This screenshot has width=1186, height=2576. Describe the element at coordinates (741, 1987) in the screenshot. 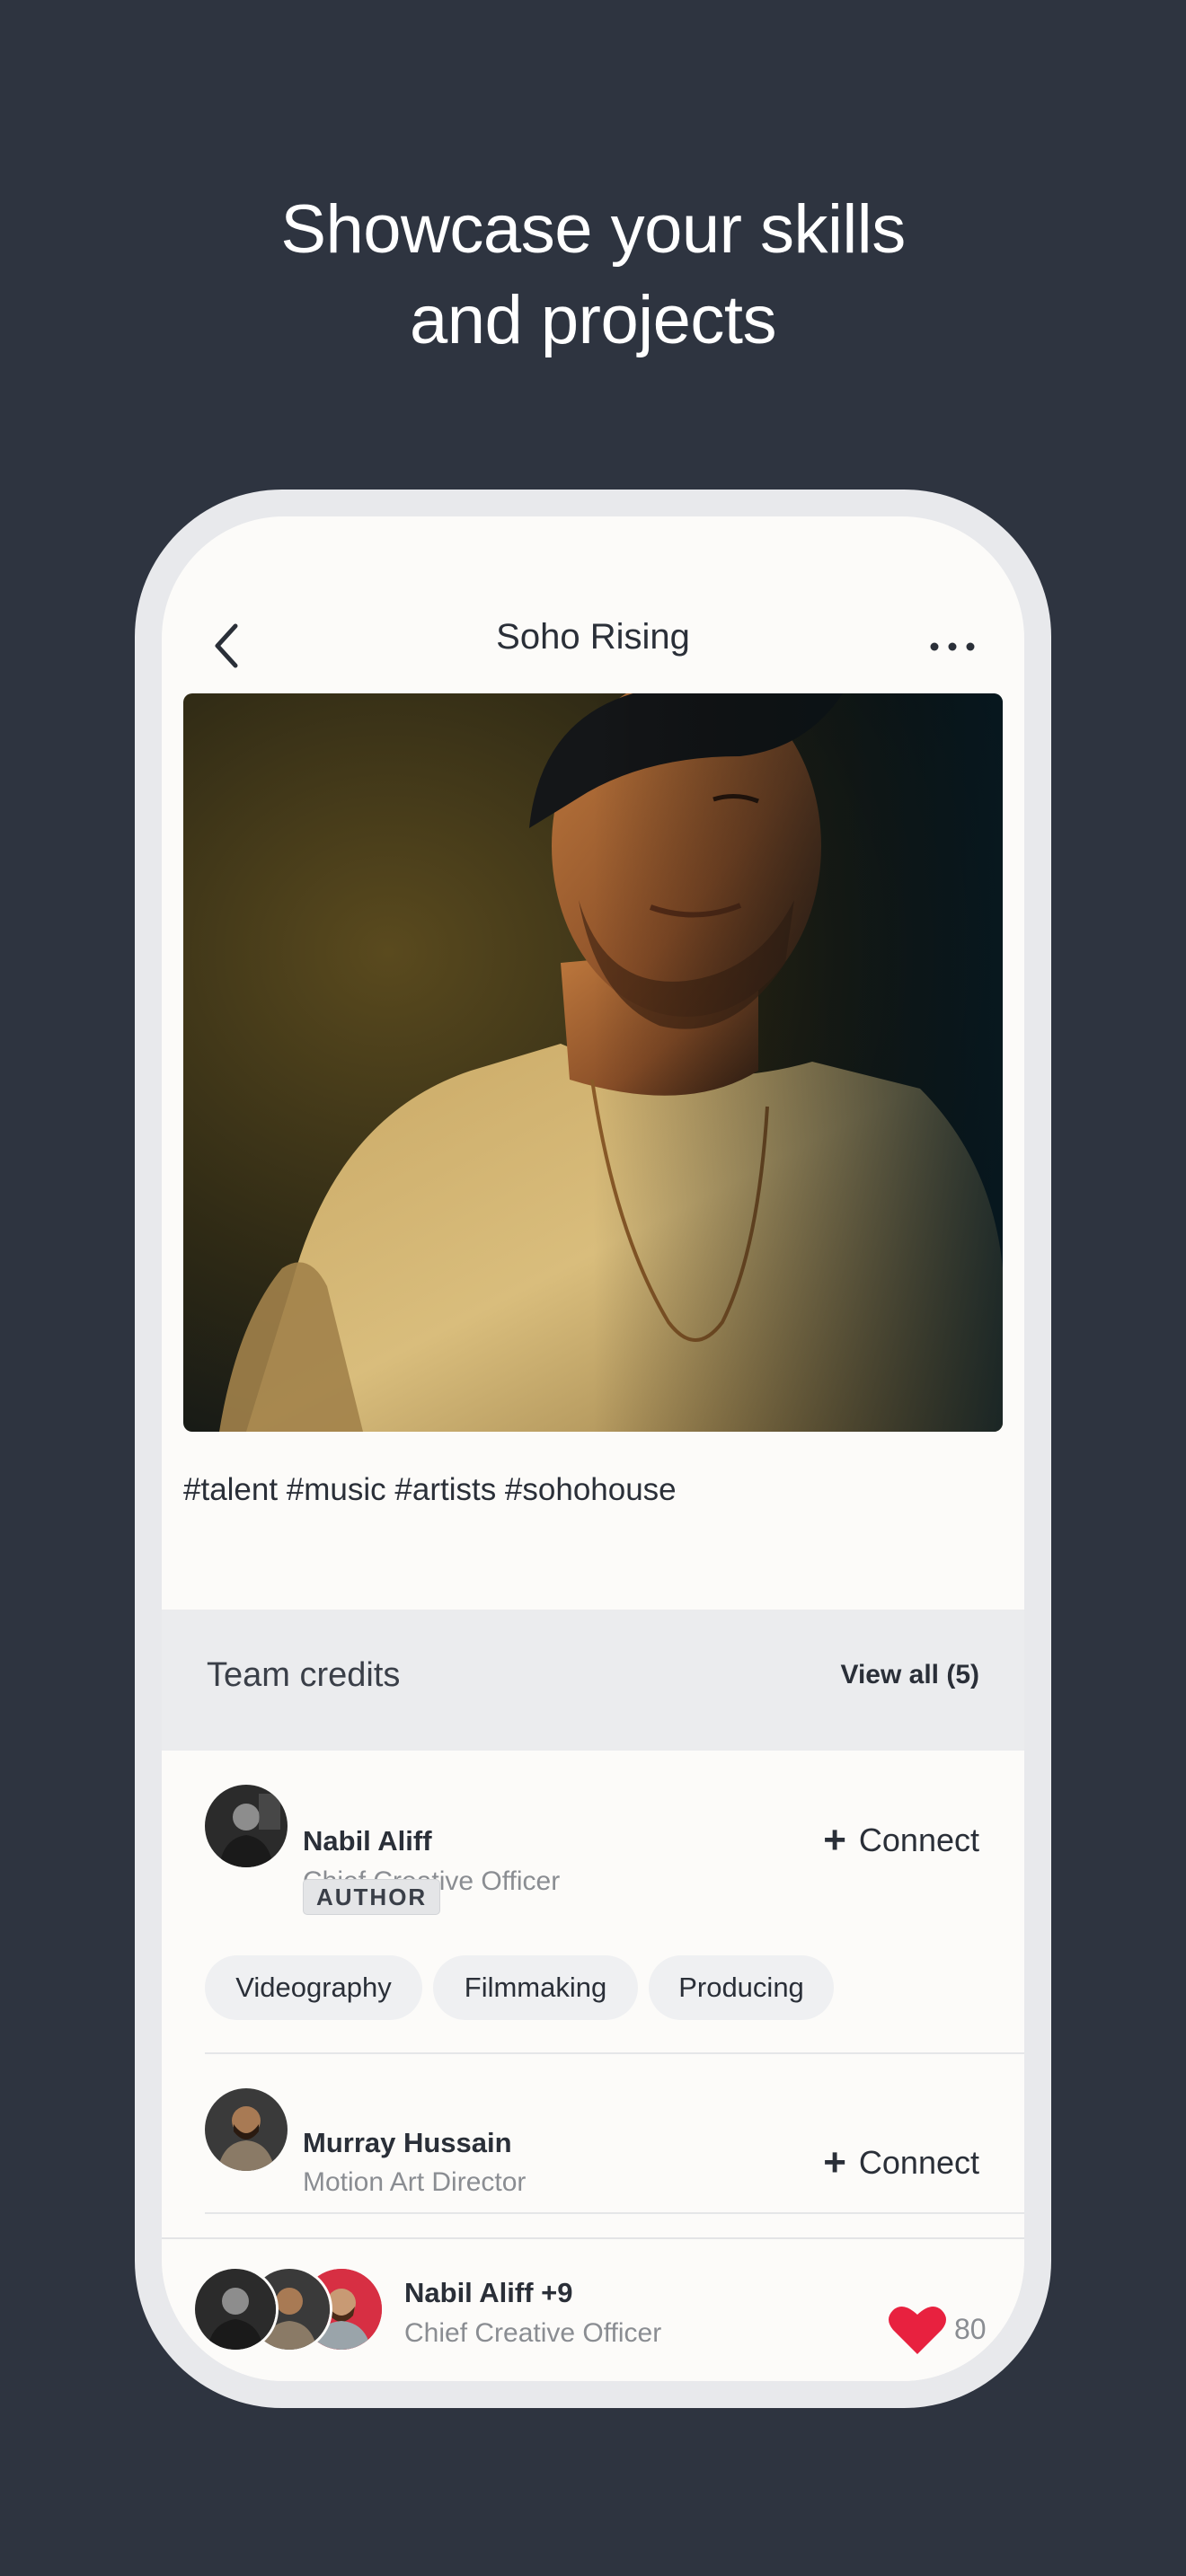

I see `skill-chip: Producing` at that location.